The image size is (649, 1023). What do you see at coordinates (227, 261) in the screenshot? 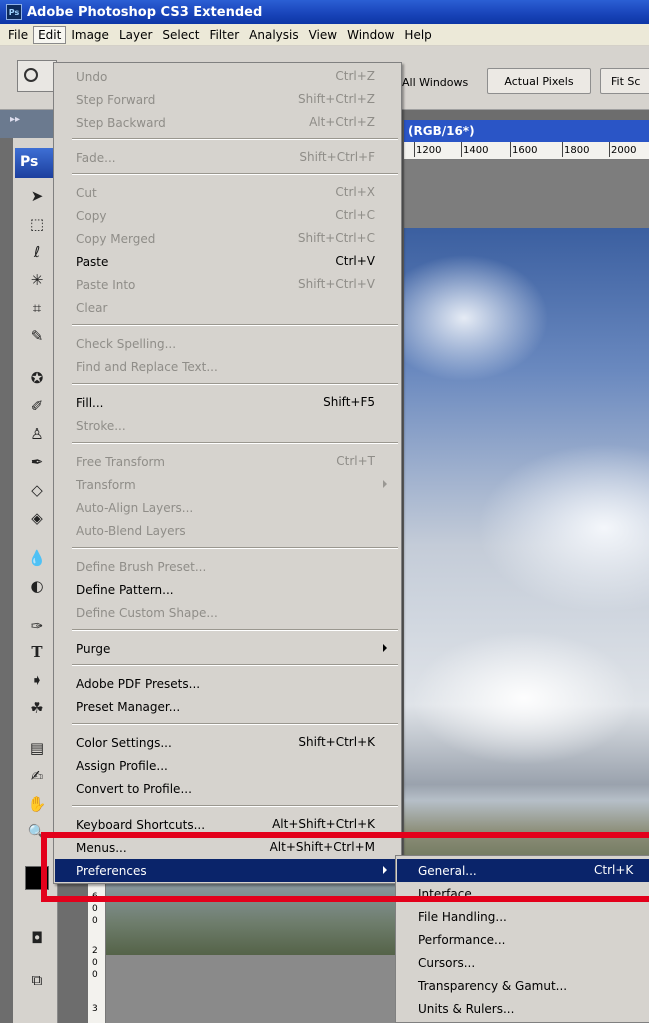
I see `menu-item-paste: Paste Ctrl+V` at bounding box center [227, 261].